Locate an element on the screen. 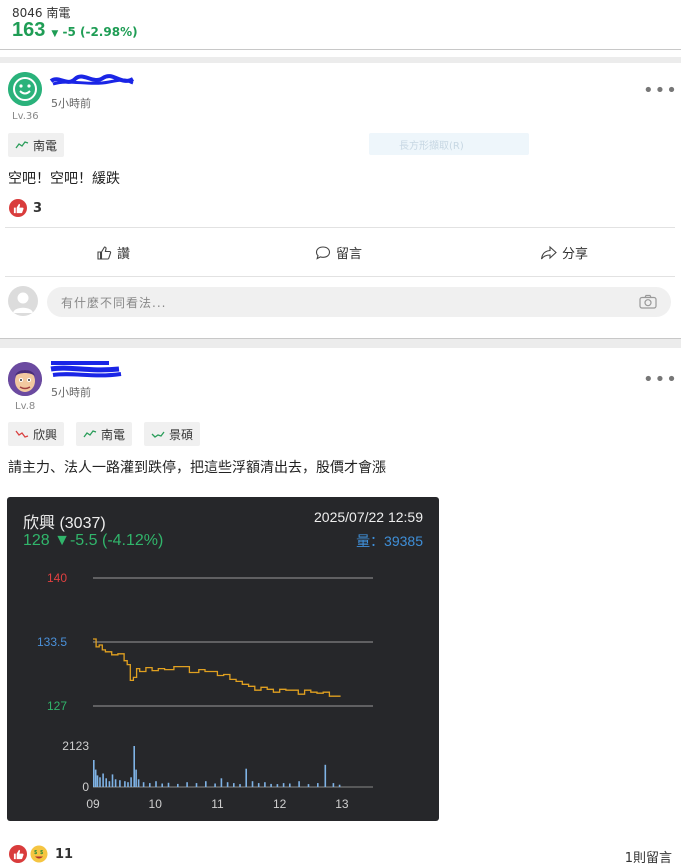  divider is located at coordinates (340, 227).